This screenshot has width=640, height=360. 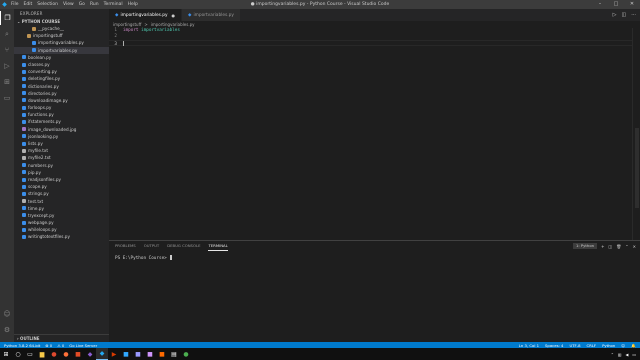 What do you see at coordinates (218, 246) in the screenshot?
I see `tab-terminal: TERMINAL` at bounding box center [218, 246].